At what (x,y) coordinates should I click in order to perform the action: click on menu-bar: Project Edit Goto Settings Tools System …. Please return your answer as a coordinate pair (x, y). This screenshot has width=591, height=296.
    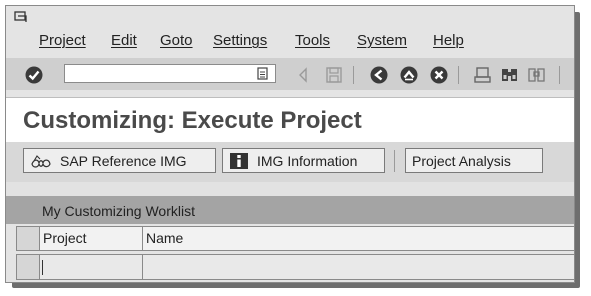
    Looking at the image, I should click on (290, 39).